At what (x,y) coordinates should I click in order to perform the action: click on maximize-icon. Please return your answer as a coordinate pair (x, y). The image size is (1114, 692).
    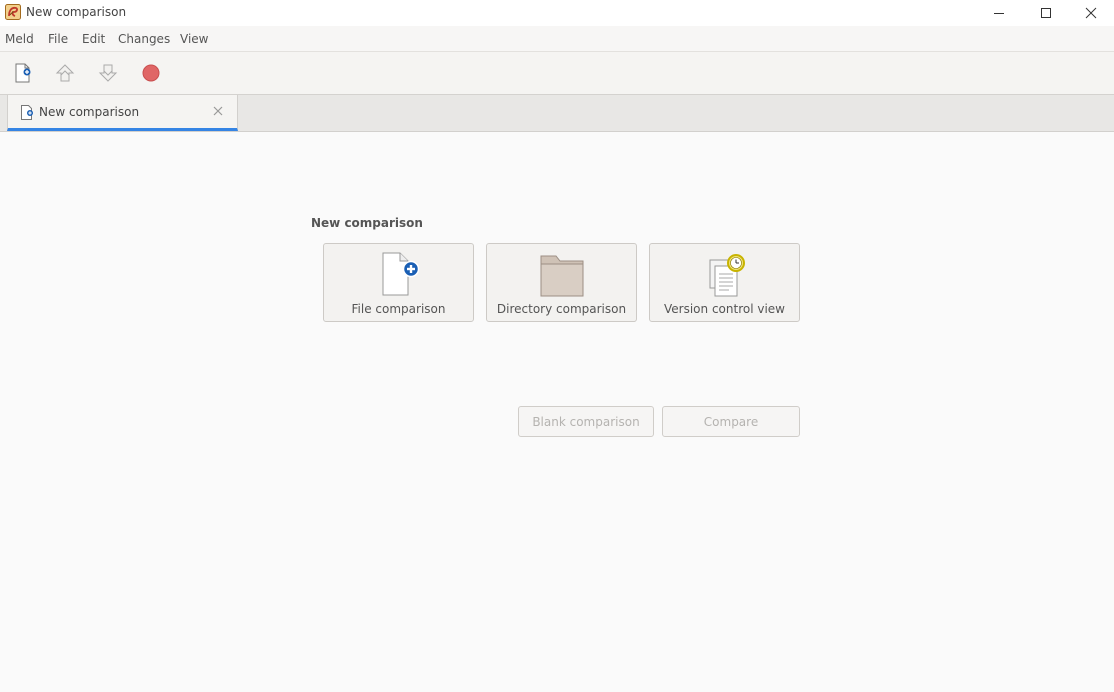
    Looking at the image, I should click on (1046, 13).